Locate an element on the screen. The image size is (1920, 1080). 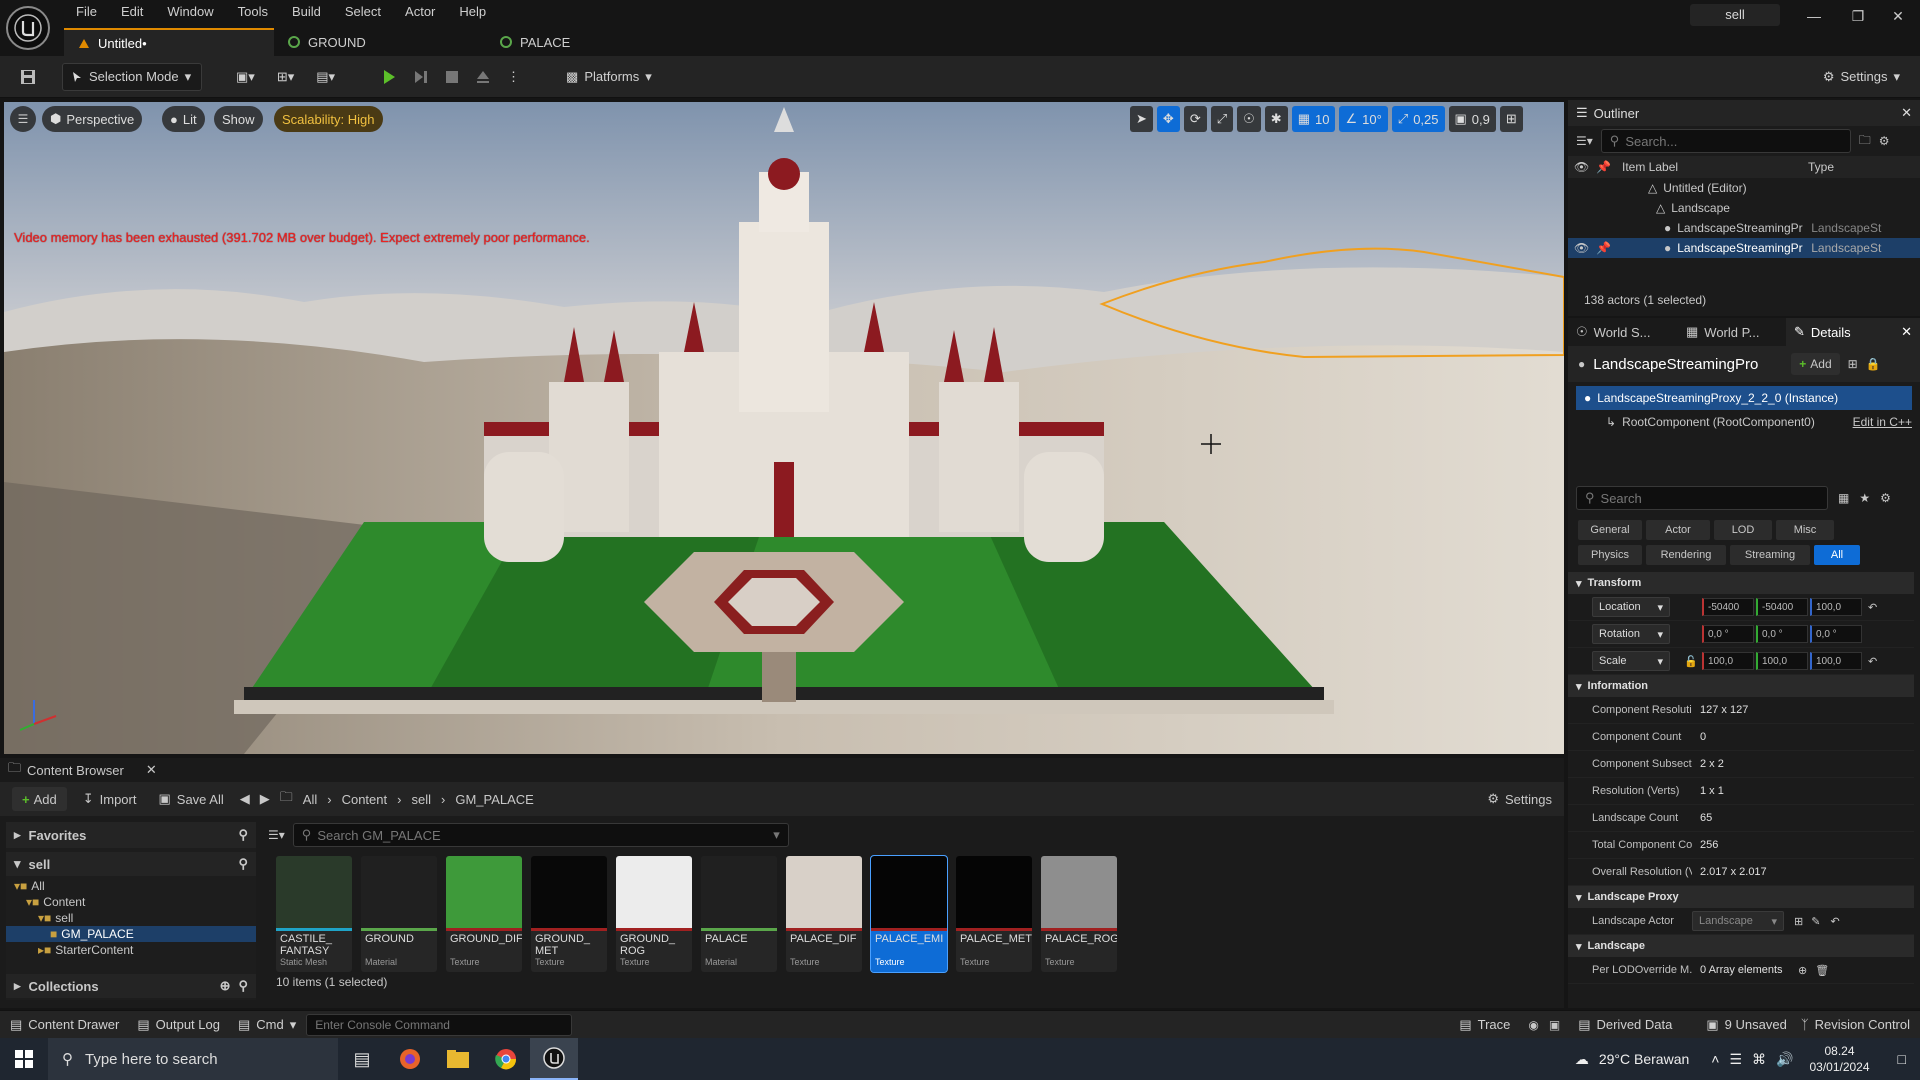
weather-text: 29°C Berawan is located at coordinates (1644, 1059).